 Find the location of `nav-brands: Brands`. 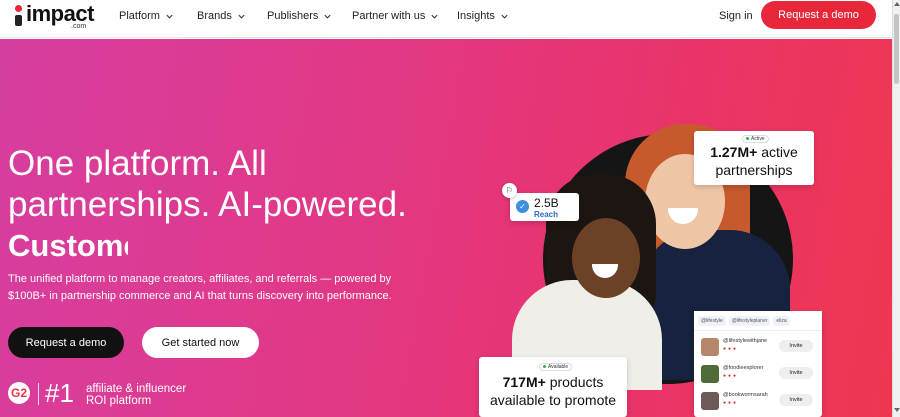

nav-brands: Brands is located at coordinates (221, 16).